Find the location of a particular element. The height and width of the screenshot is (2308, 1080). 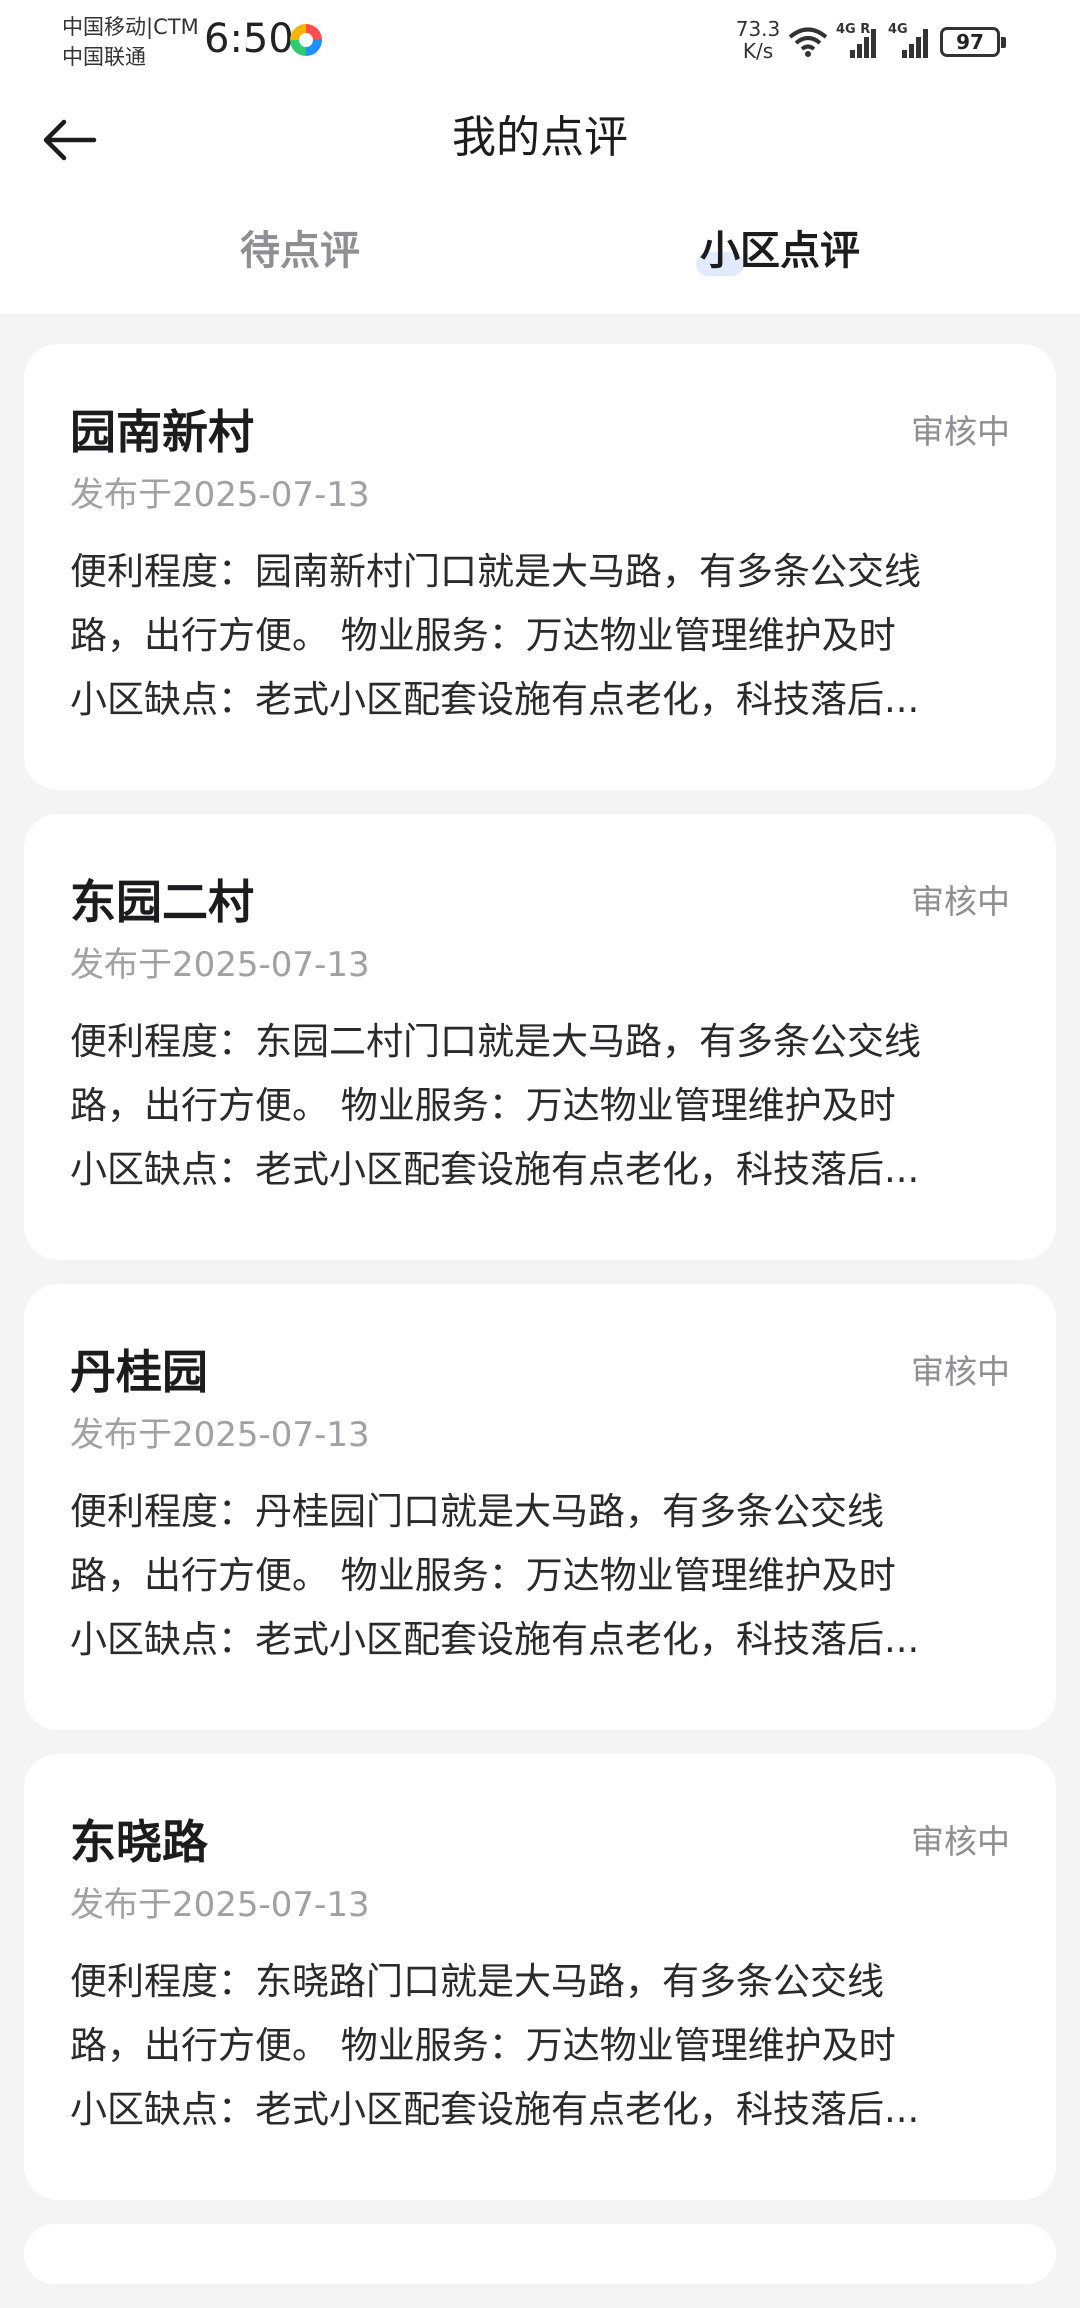

review-card is located at coordinates (540, 2254).